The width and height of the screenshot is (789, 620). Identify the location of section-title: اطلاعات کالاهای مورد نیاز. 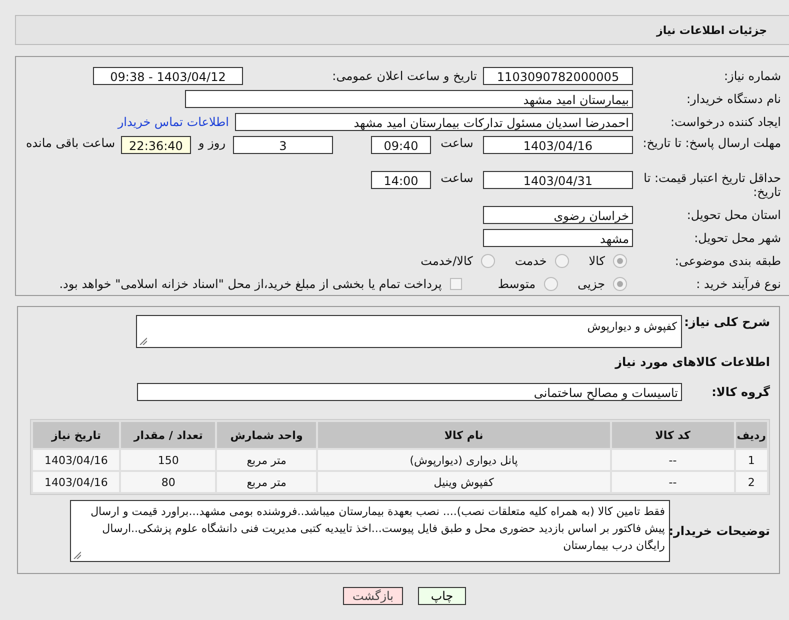
(692, 362).